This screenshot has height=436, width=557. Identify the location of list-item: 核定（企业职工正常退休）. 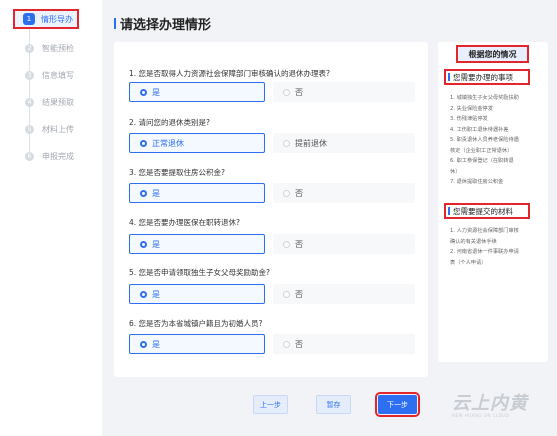
(481, 150).